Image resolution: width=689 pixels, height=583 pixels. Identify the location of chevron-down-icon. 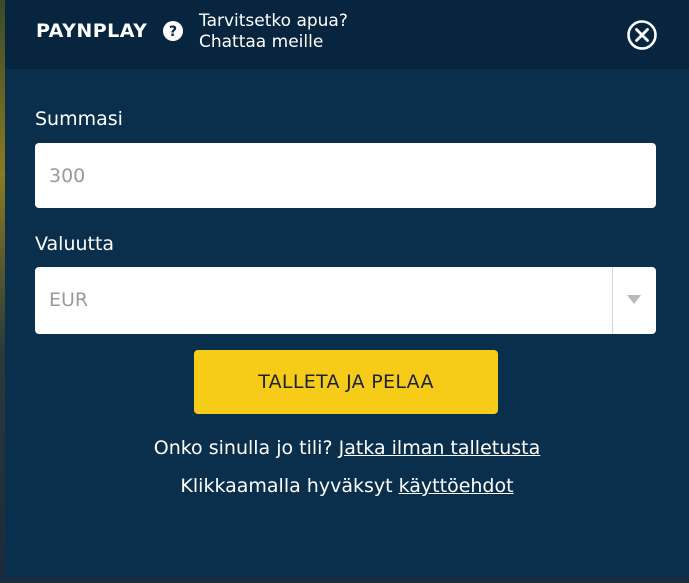
(634, 299).